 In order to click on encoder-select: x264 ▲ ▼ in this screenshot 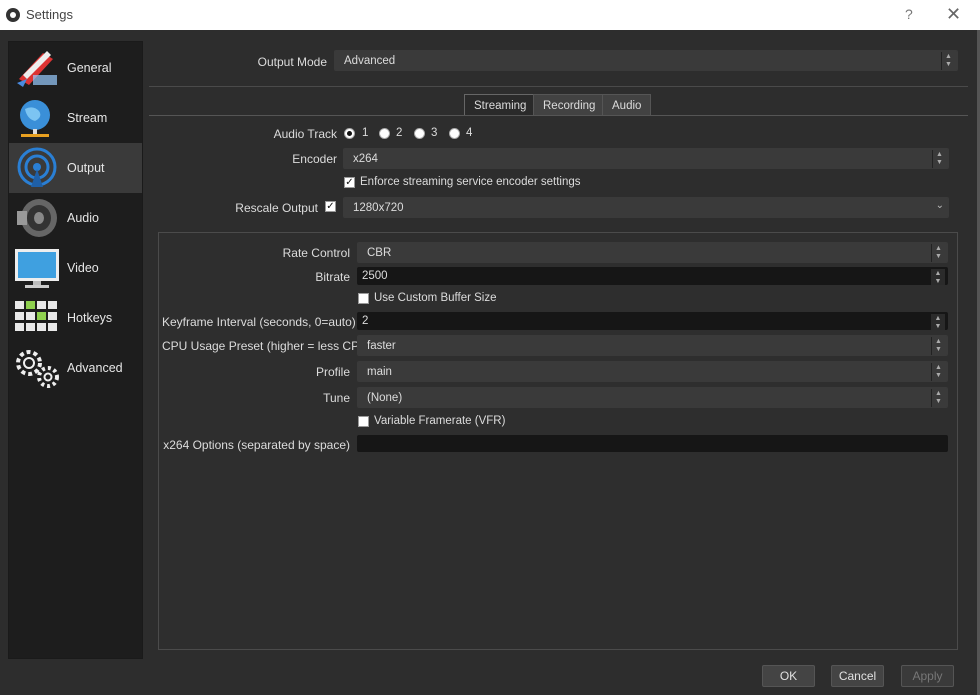, I will do `click(646, 158)`.